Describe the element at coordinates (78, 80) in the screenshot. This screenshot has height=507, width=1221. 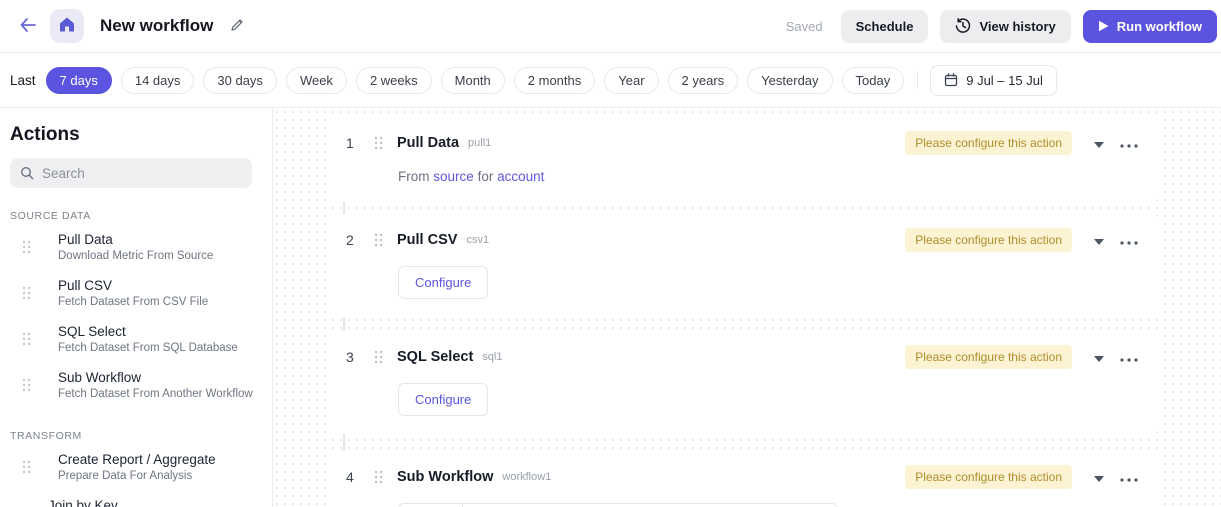
I see `range-pill-7-days: 7 days` at that location.